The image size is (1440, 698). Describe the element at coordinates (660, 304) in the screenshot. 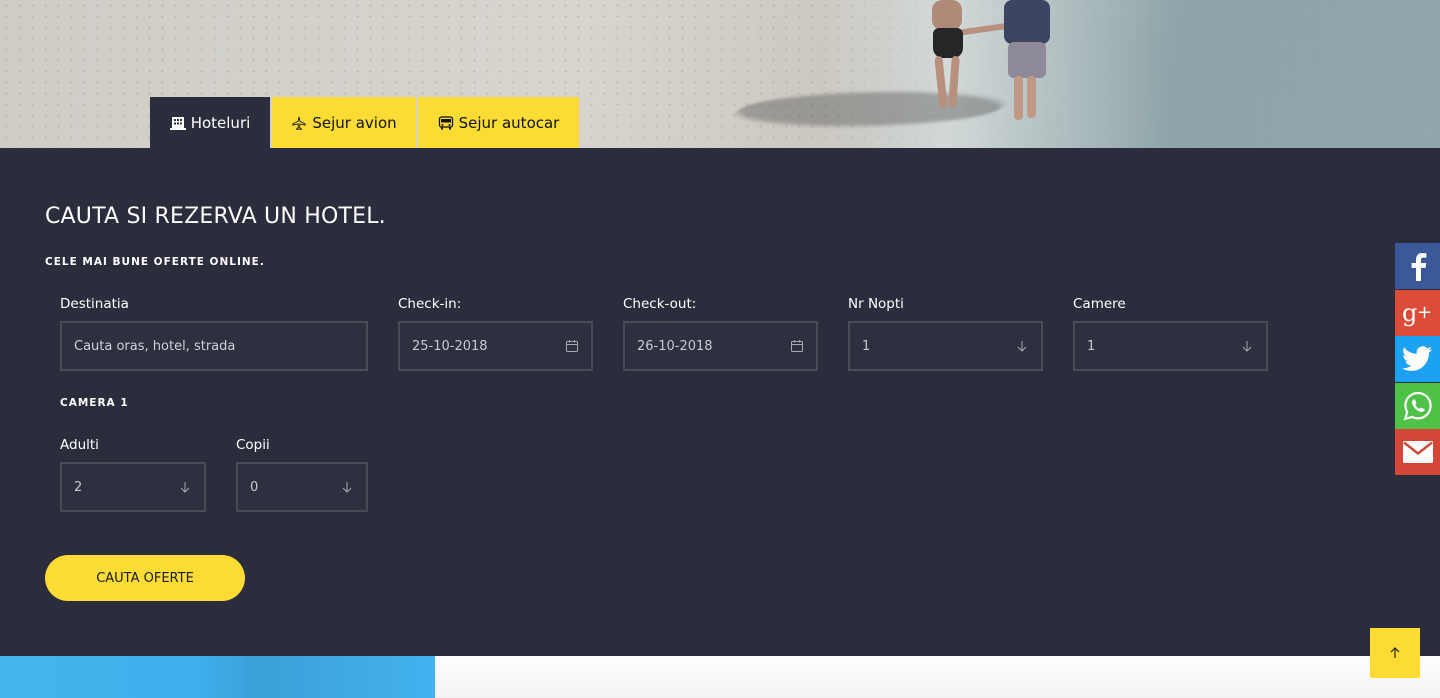

I see `checkout-label: Check-out:` at that location.